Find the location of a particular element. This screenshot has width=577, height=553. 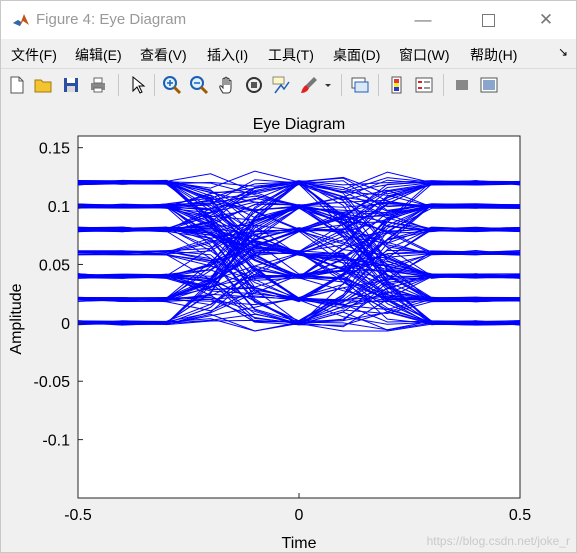

y-tick-label: 0 is located at coordinates (65, 324).